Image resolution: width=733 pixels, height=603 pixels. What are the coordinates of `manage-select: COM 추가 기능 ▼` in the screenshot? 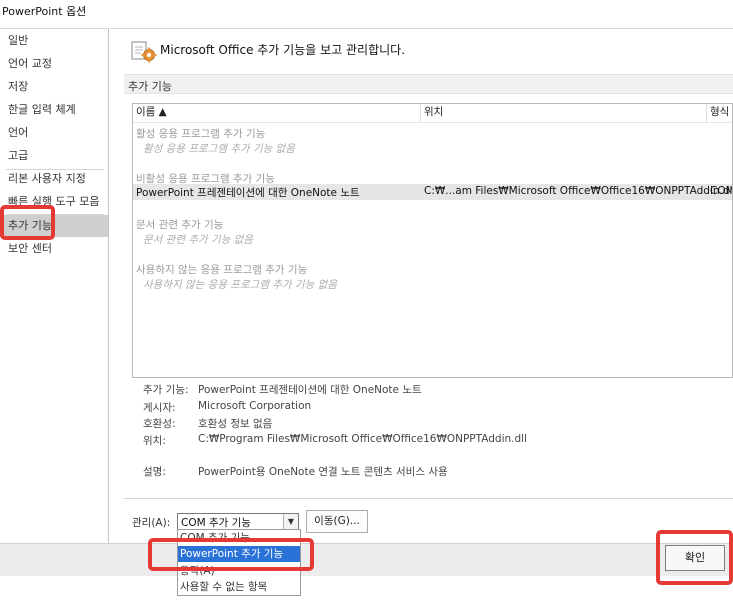 It's located at (238, 521).